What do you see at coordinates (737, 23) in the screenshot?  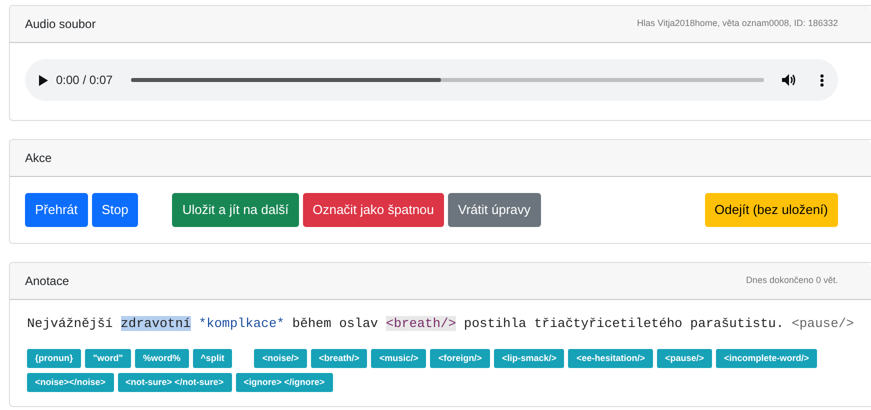 I see `card-meta: Hlas Vitja2018home, věta oznam0008, ID: 186332` at bounding box center [737, 23].